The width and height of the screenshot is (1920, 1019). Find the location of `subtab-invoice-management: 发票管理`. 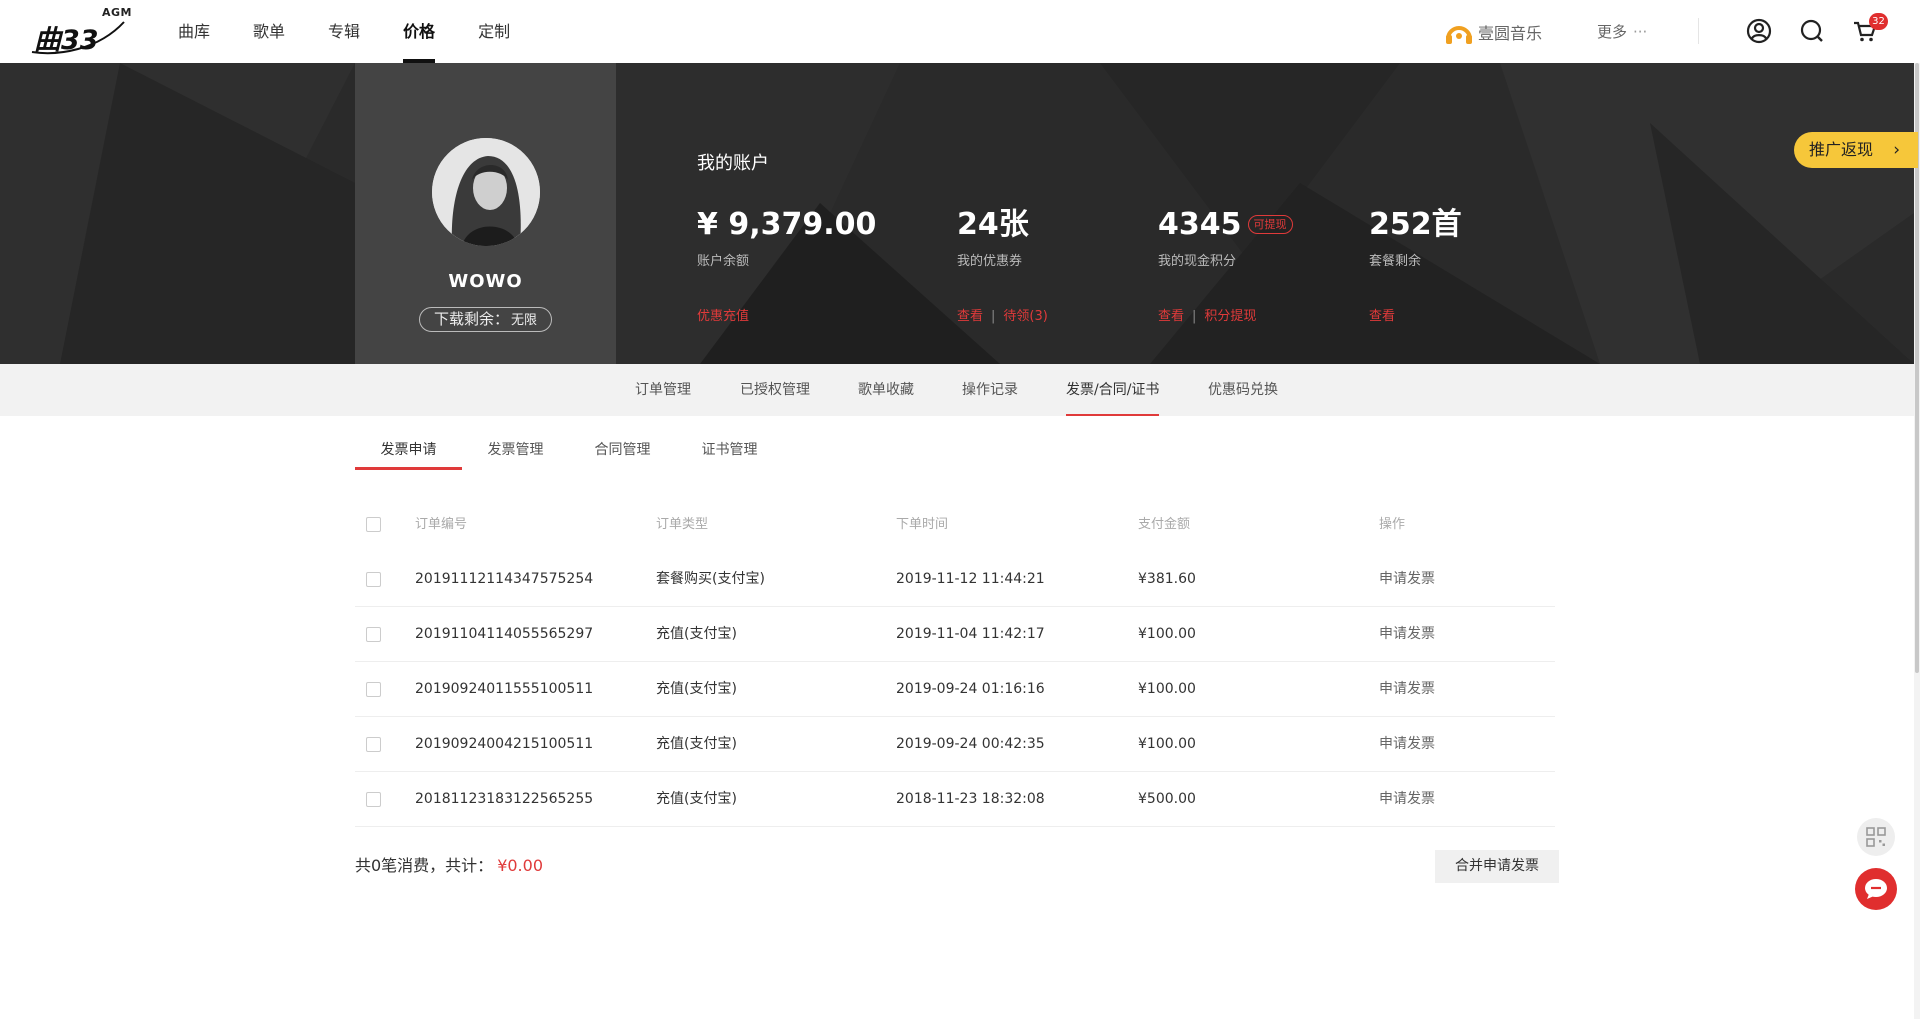

subtab-invoice-management: 发票管理 is located at coordinates (515, 449).